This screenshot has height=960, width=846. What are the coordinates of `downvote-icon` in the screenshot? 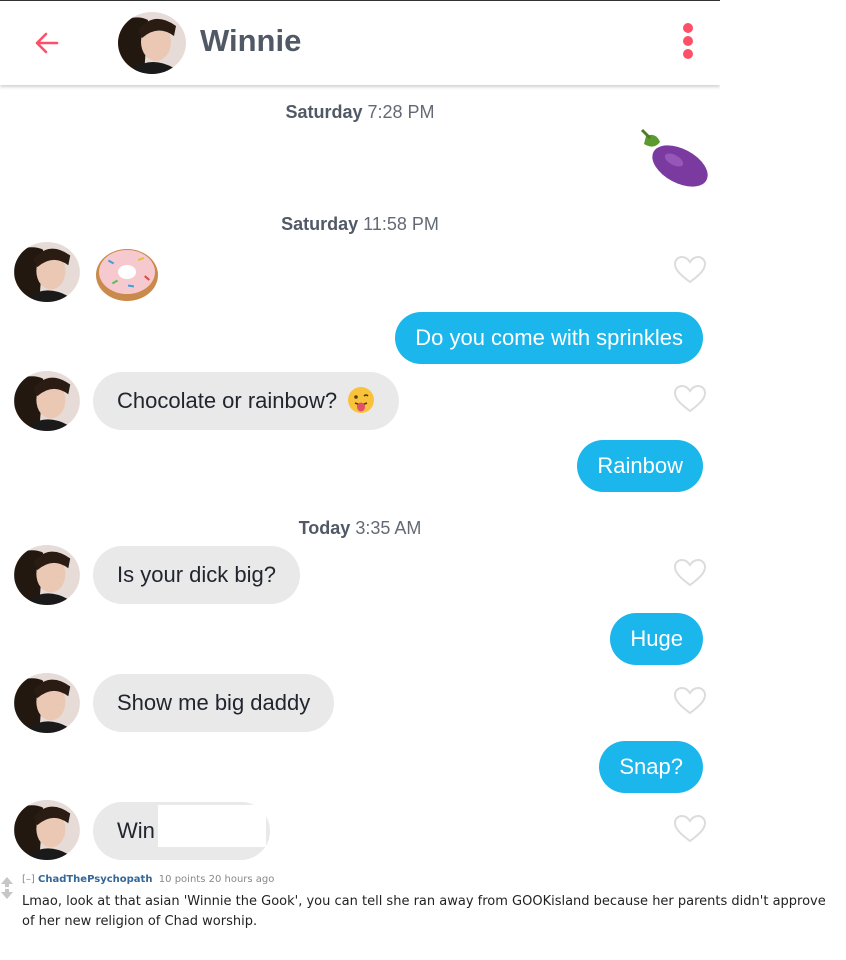 It's located at (7, 894).